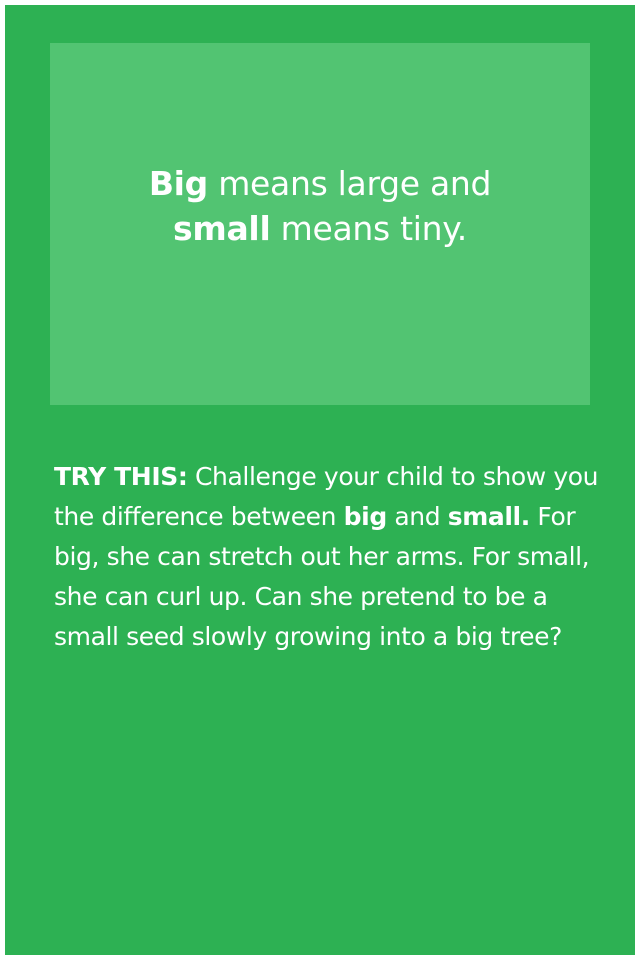 The height and width of the screenshot is (960, 640). What do you see at coordinates (320, 206) in the screenshot?
I see `definition-text: Big means large and small means tiny.` at bounding box center [320, 206].